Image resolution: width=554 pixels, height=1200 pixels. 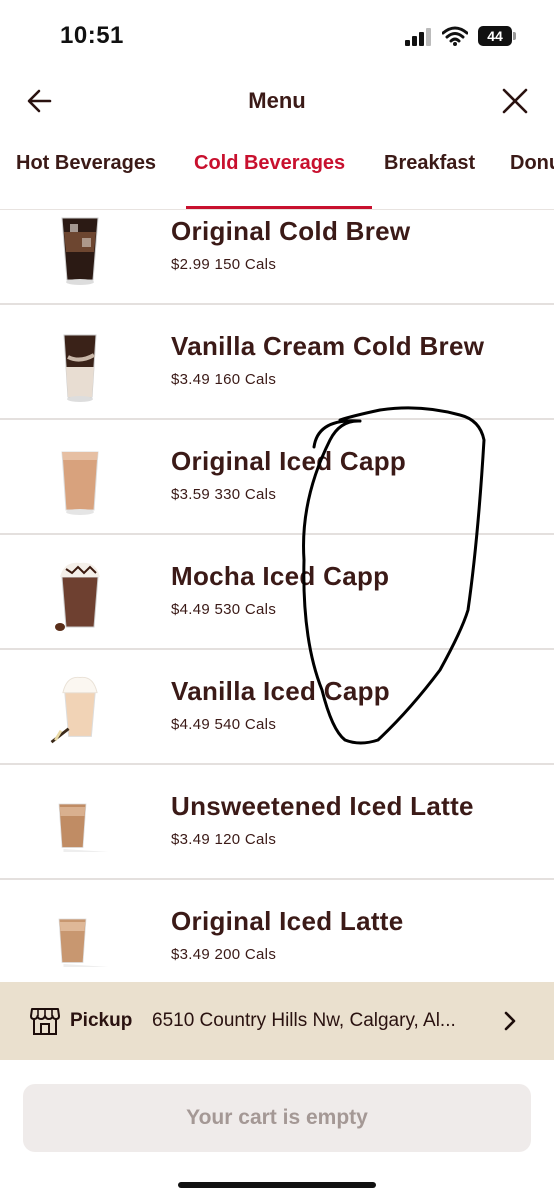 I want to click on menu-item-unsweetened-iced-latte: Unsweetened Iced Latte $3.49 120 Cals, so click(x=277, y=822).